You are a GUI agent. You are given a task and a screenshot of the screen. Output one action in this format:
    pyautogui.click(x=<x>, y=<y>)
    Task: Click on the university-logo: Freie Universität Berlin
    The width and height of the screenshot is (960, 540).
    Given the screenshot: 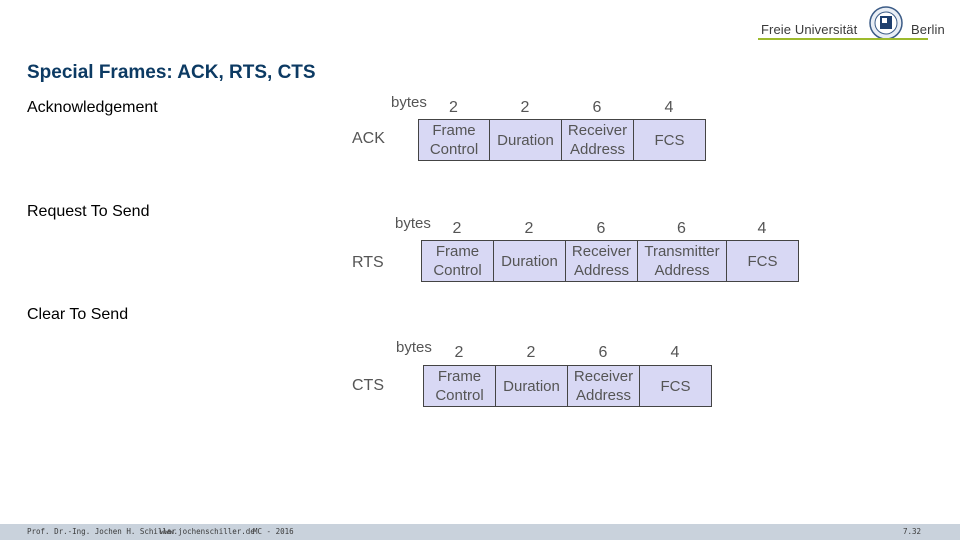 What is the action you would take?
    pyautogui.click(x=851, y=22)
    